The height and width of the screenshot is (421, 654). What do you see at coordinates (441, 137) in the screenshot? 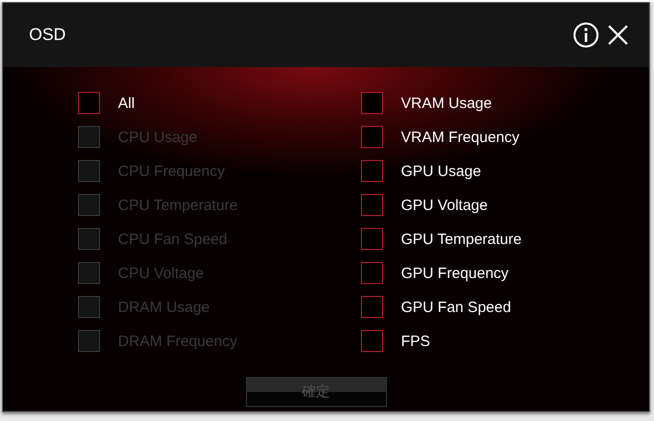
I see `option-checkbox: VRAM Frequency` at bounding box center [441, 137].